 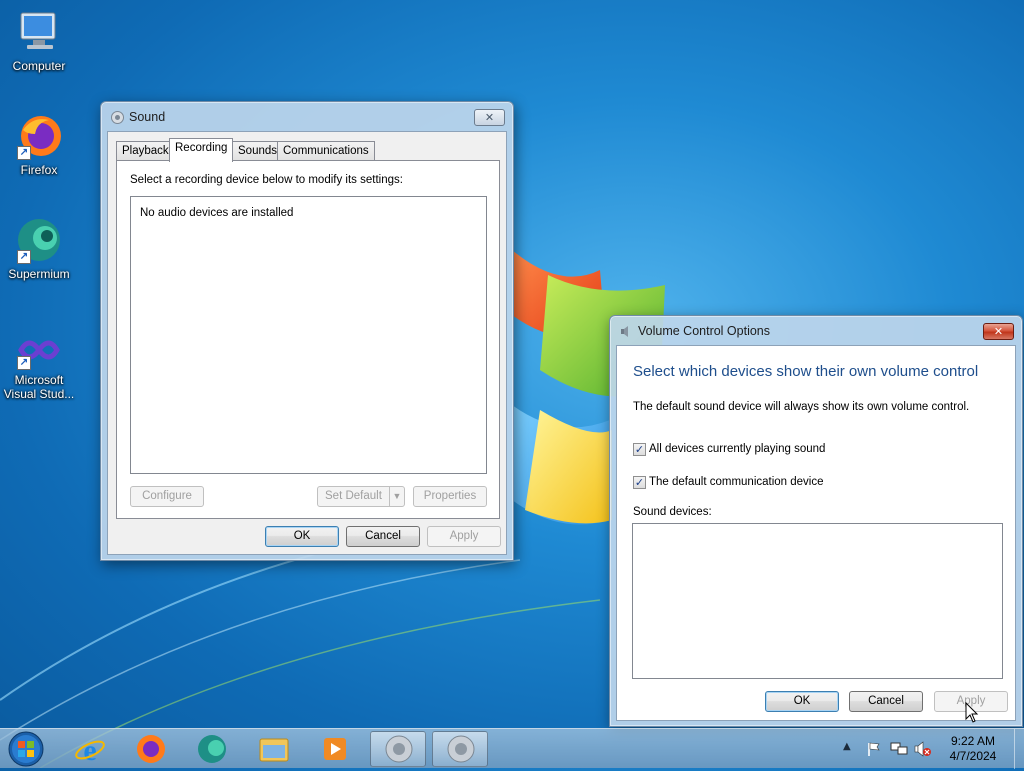 What do you see at coordinates (899, 749) in the screenshot?
I see `network-icon` at bounding box center [899, 749].